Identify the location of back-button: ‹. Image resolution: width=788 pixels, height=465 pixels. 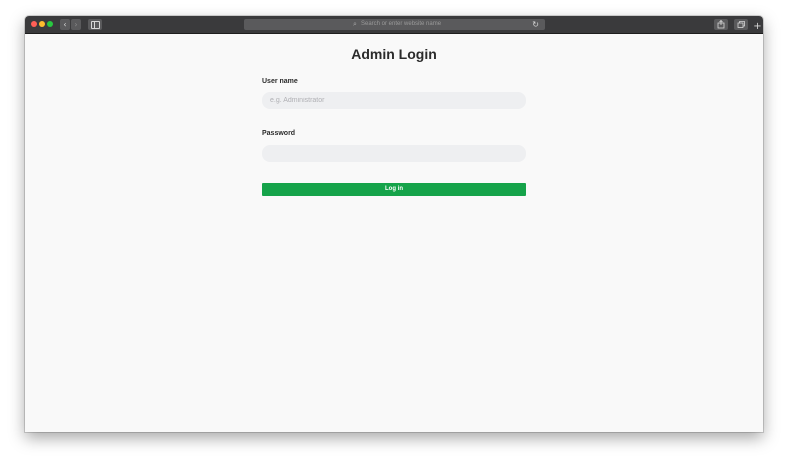
(65, 24).